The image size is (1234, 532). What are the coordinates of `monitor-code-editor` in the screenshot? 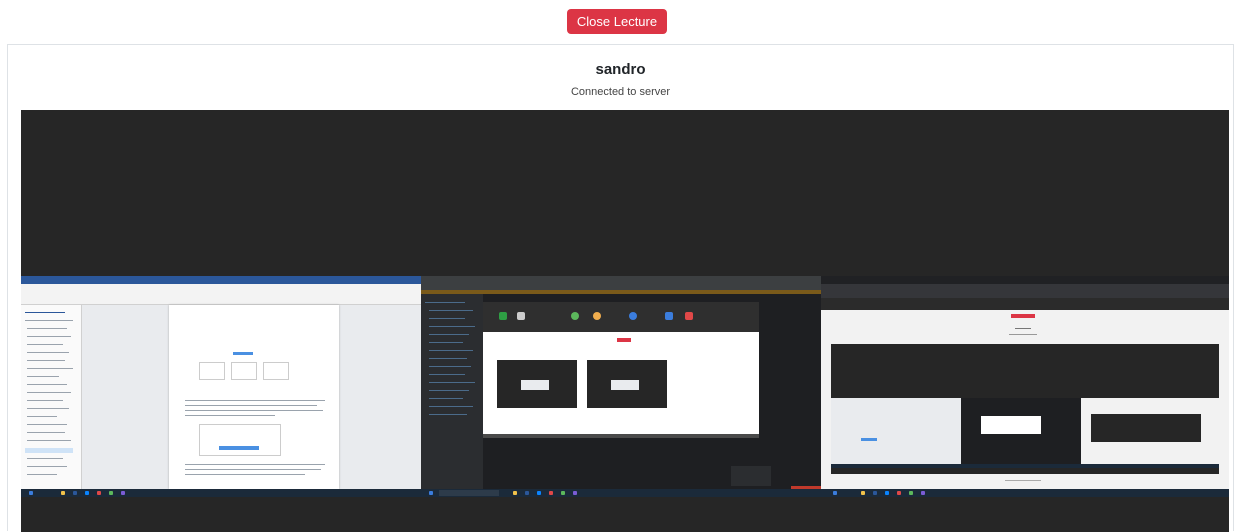 It's located at (621, 386).